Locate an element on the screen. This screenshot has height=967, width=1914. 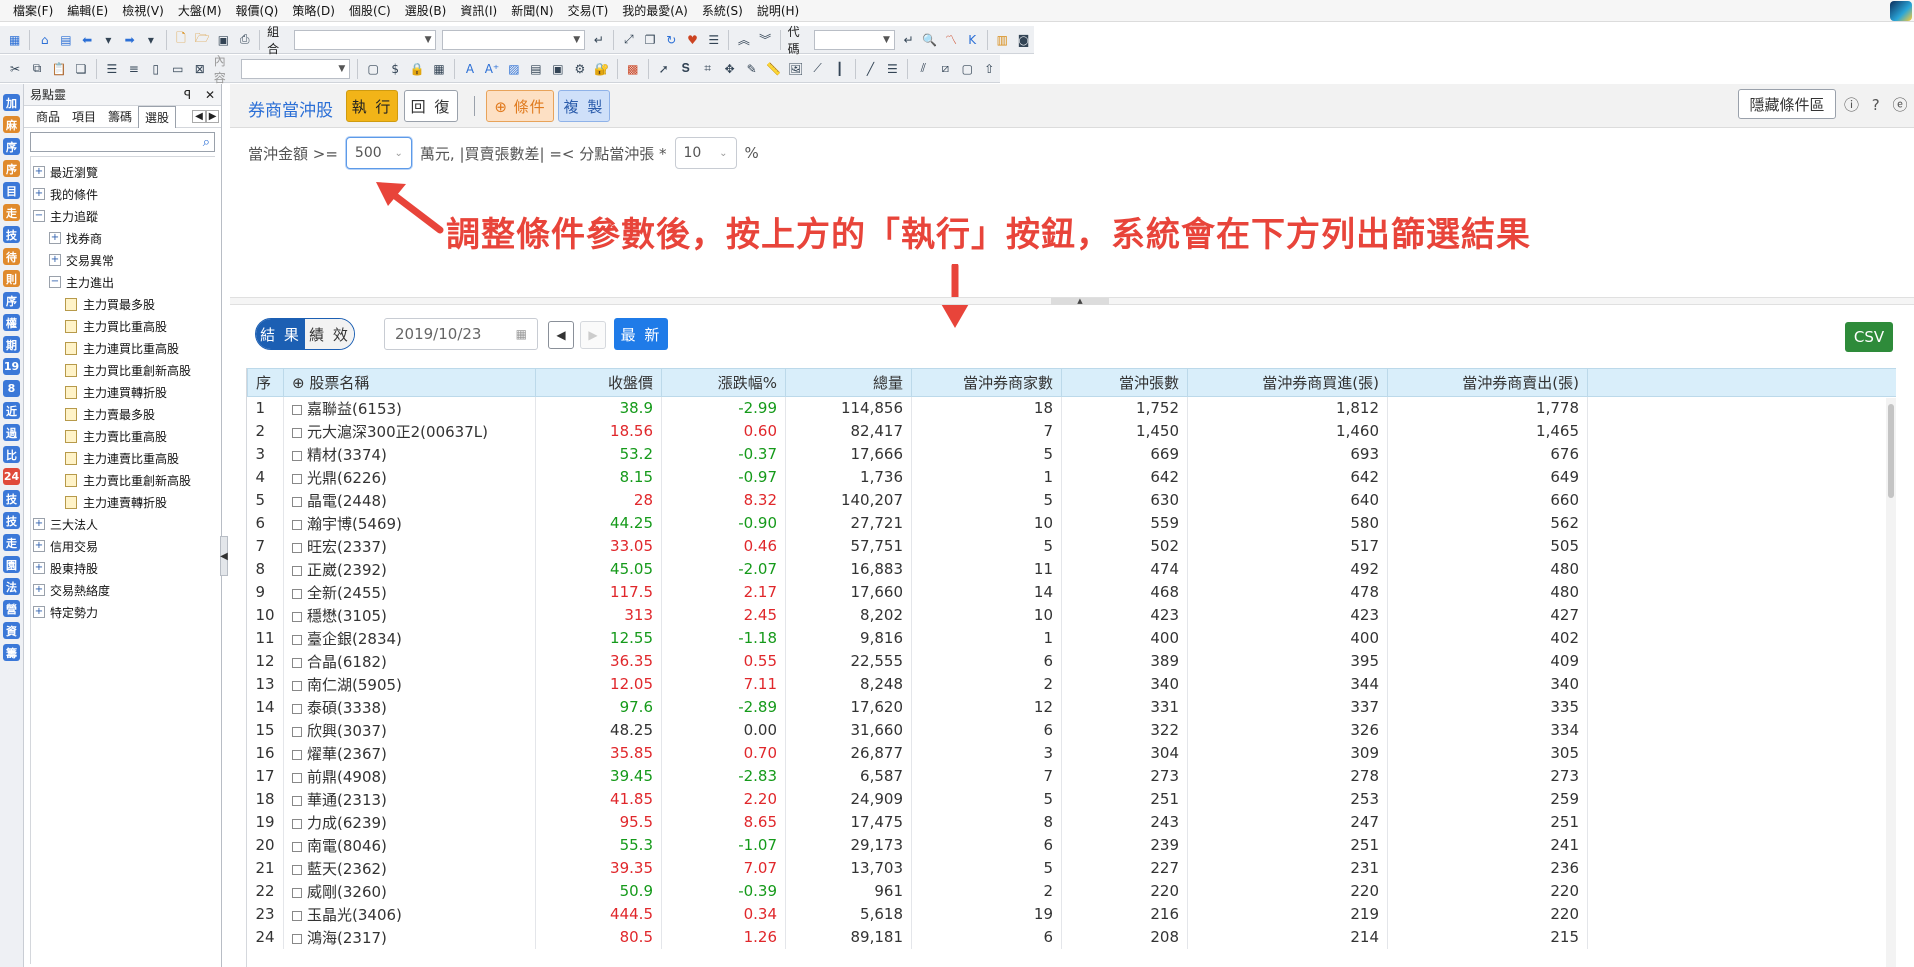
tab-product: 商品 is located at coordinates (48, 116).